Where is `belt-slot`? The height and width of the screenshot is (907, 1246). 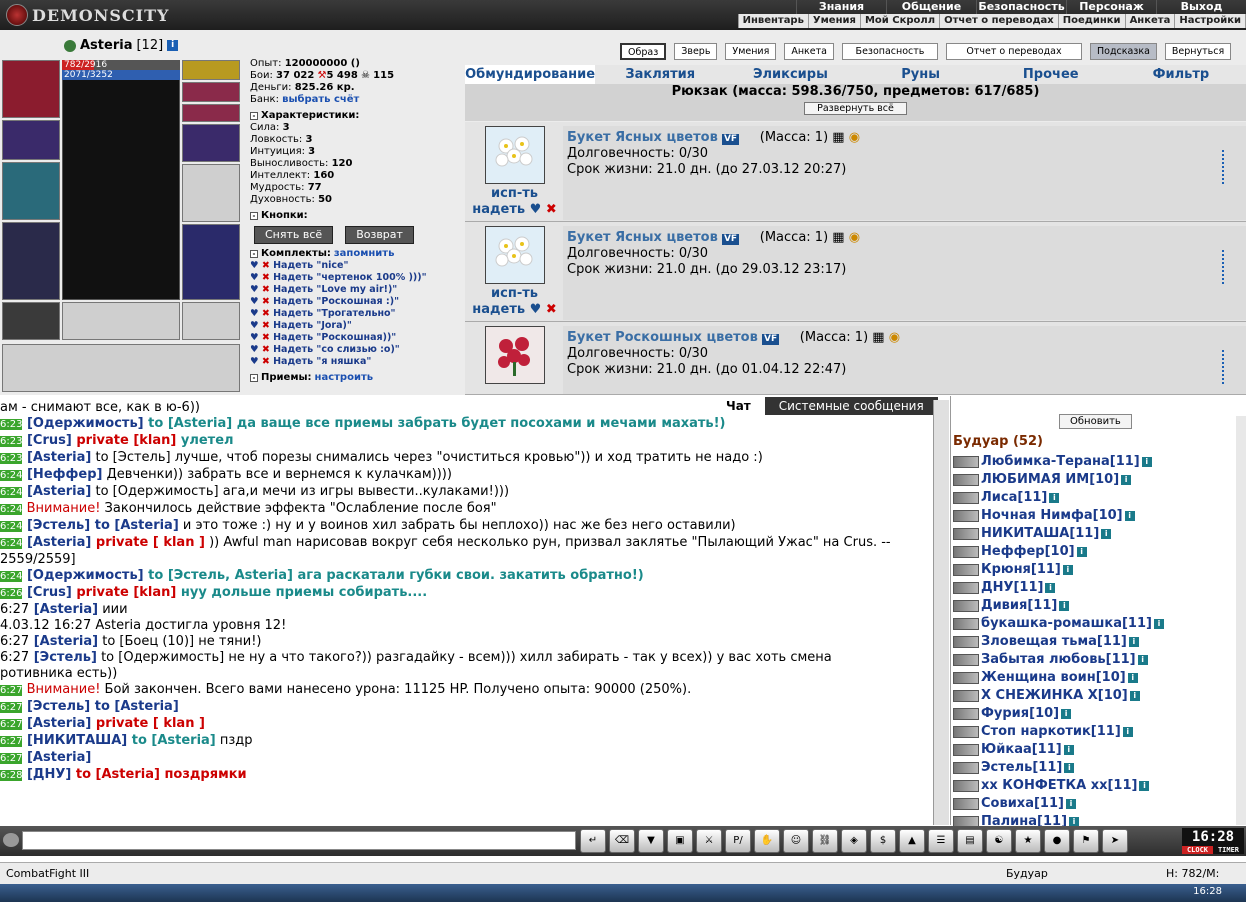
belt-slot is located at coordinates (31, 321).